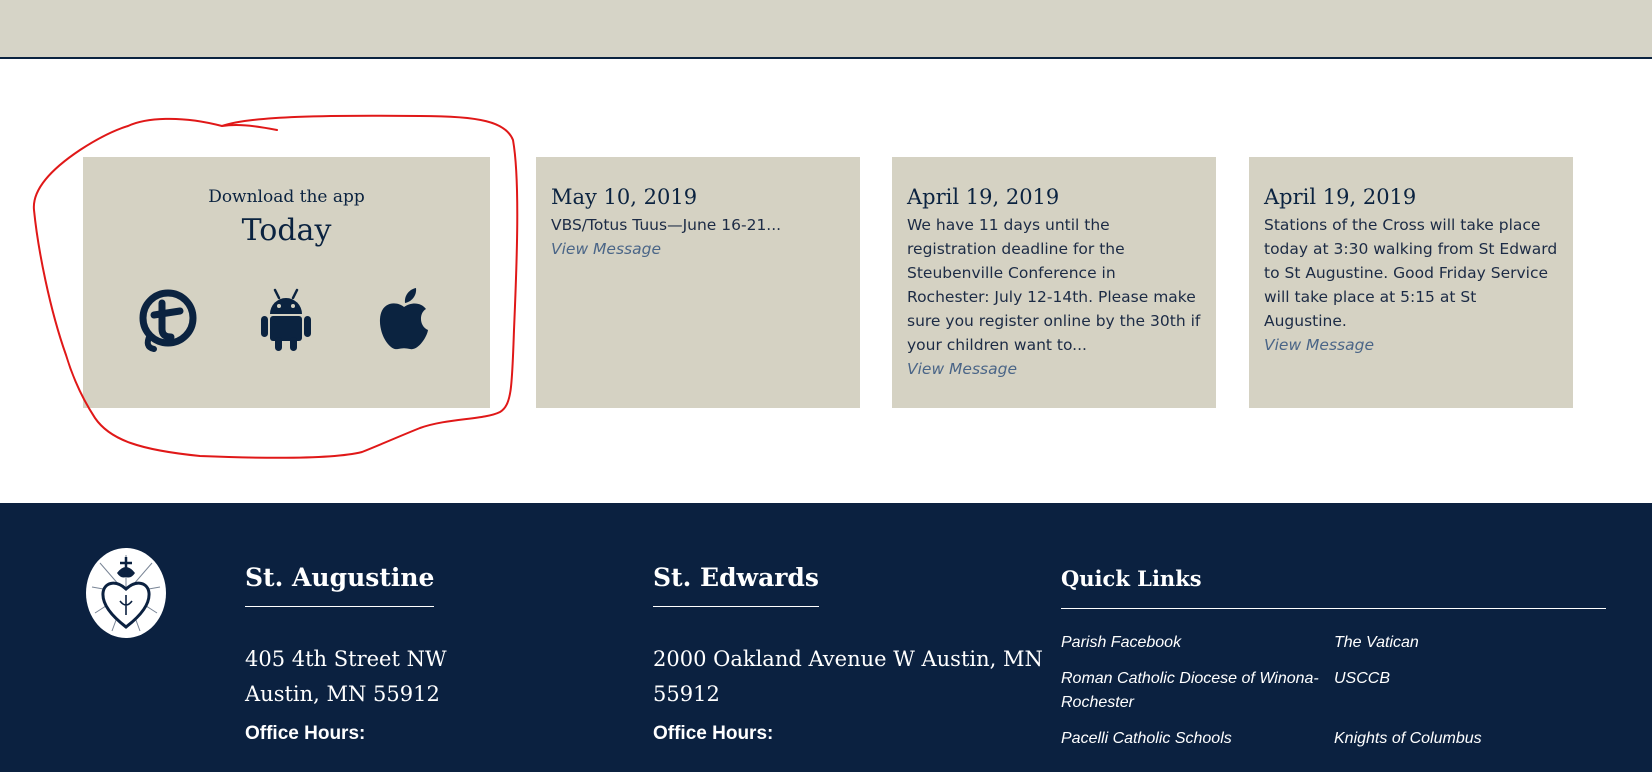 The width and height of the screenshot is (1652, 772). I want to click on address-line: 405 4th Street NW, so click(346, 659).